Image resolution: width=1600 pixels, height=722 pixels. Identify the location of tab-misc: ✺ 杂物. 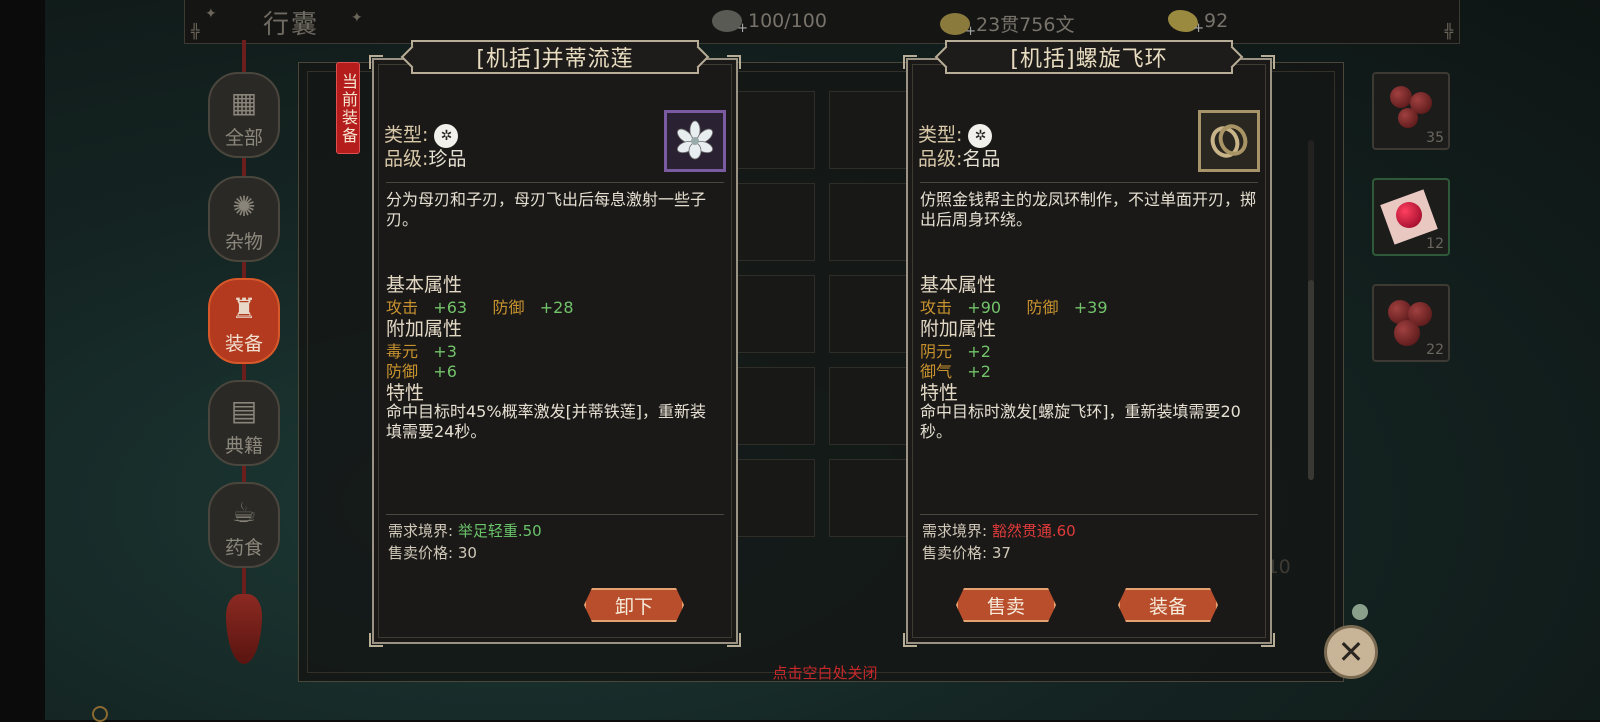
(244, 219).